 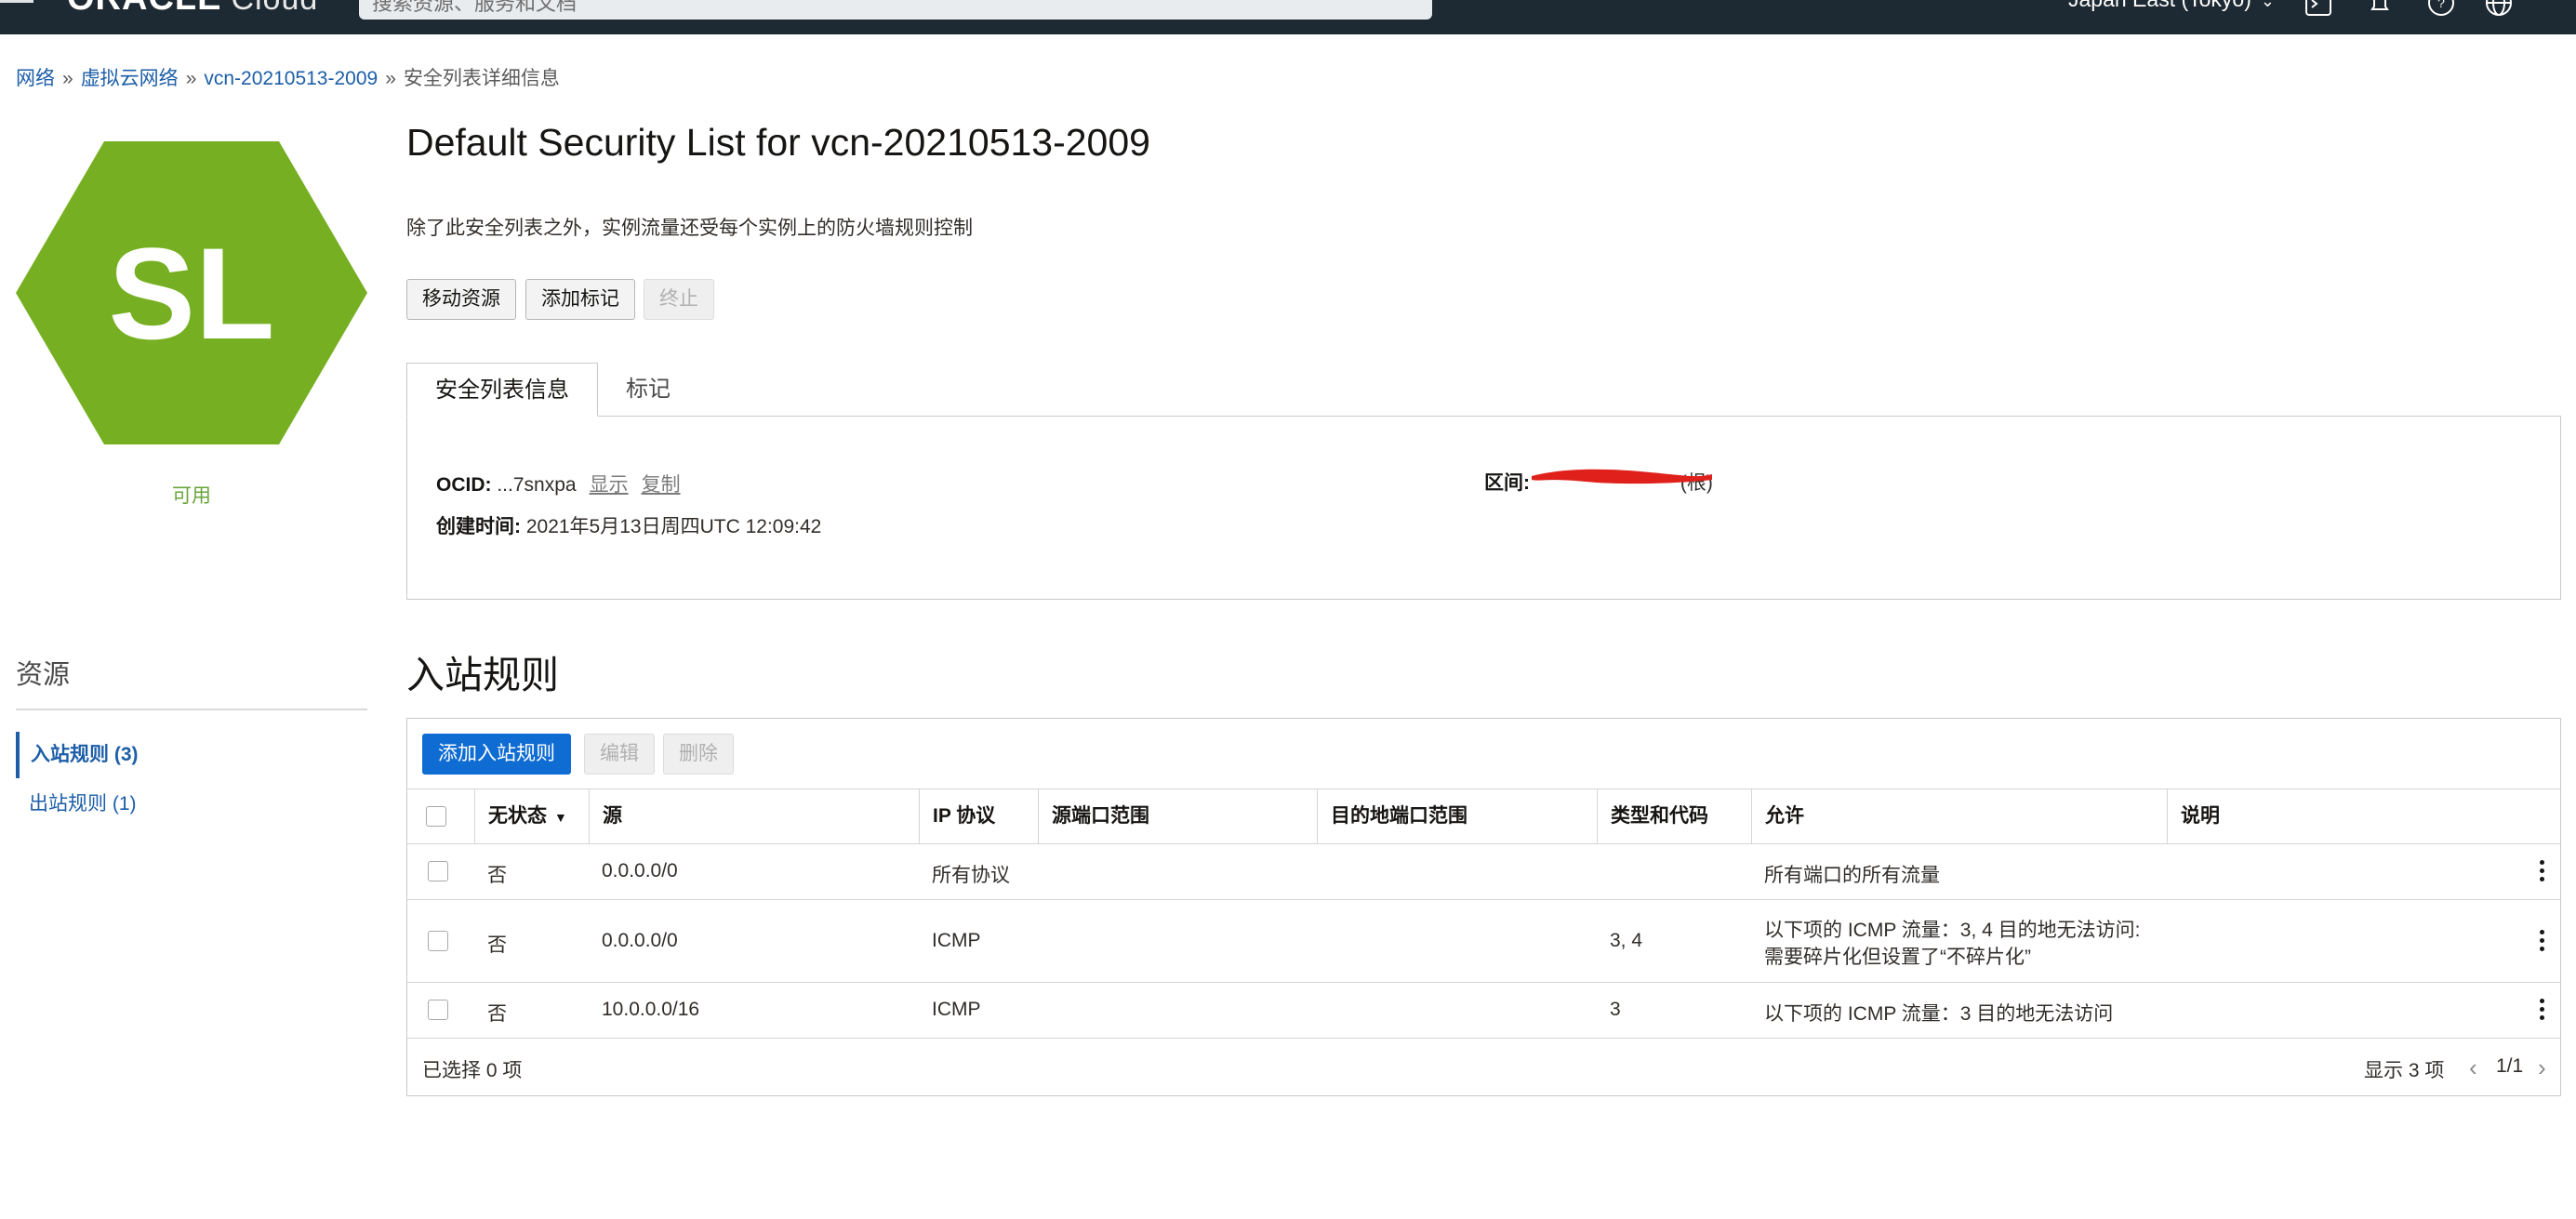 I want to click on copy-ocid-link: 复制, so click(x=661, y=485).